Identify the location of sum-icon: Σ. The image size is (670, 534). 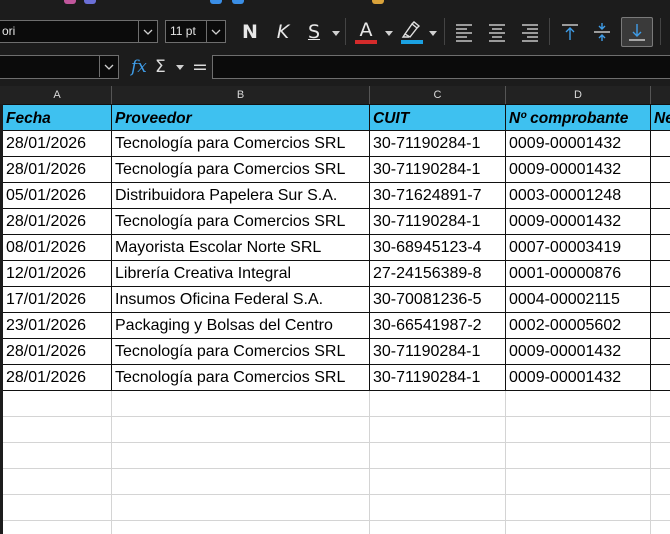
(163, 67).